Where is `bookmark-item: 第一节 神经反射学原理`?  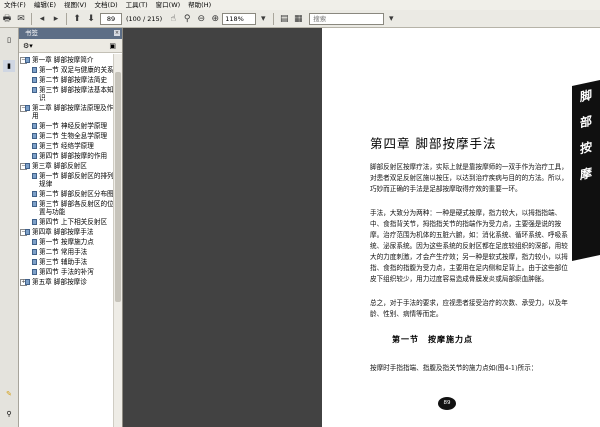 bookmark-item: 第一节 神经反射学原理 is located at coordinates (66, 126).